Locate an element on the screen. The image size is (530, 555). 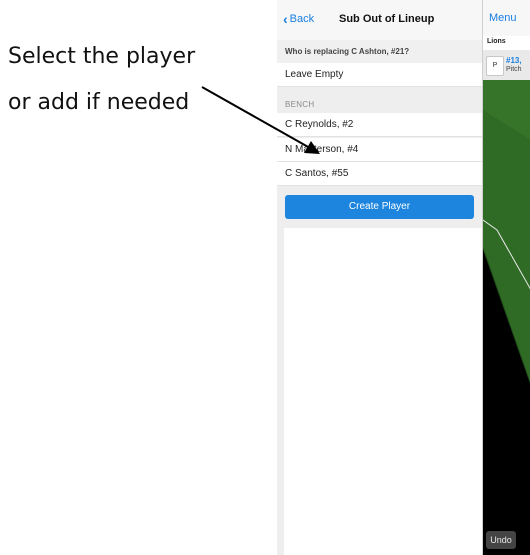
replacement-question: Who is replacing C Ashton, #21? is located at coordinates (379, 52).